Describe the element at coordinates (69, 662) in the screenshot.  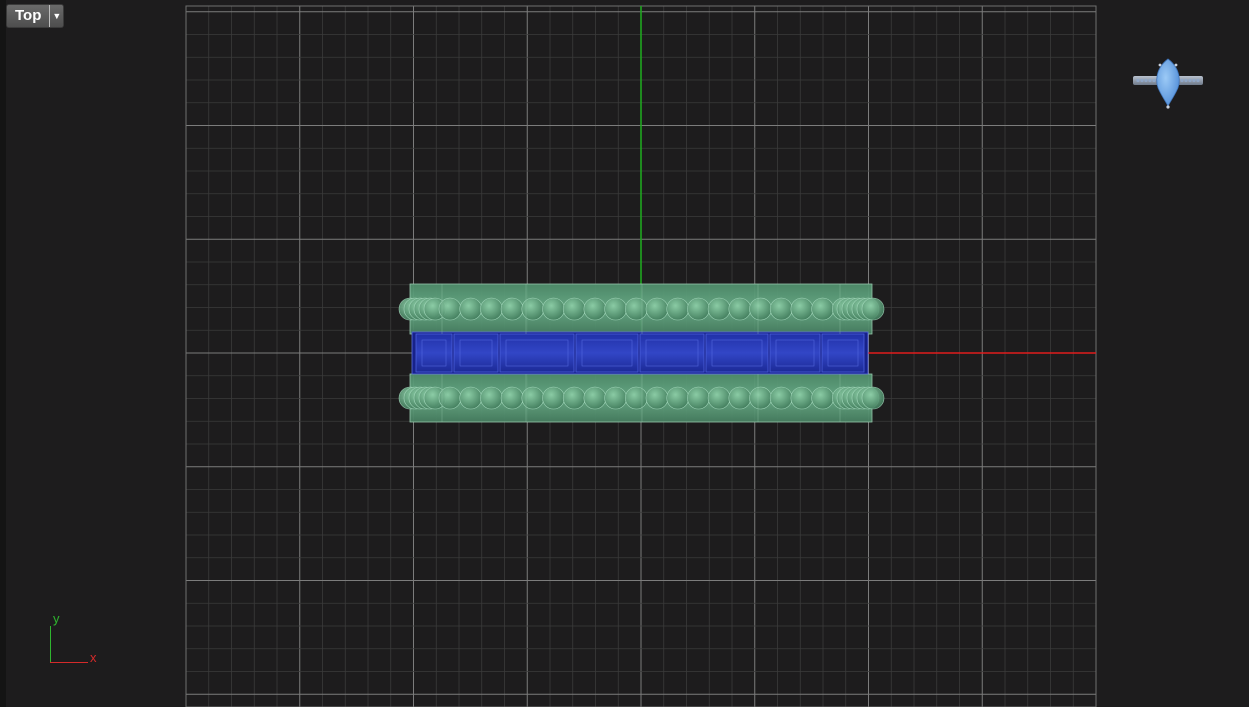
I see `x-axis-line` at that location.